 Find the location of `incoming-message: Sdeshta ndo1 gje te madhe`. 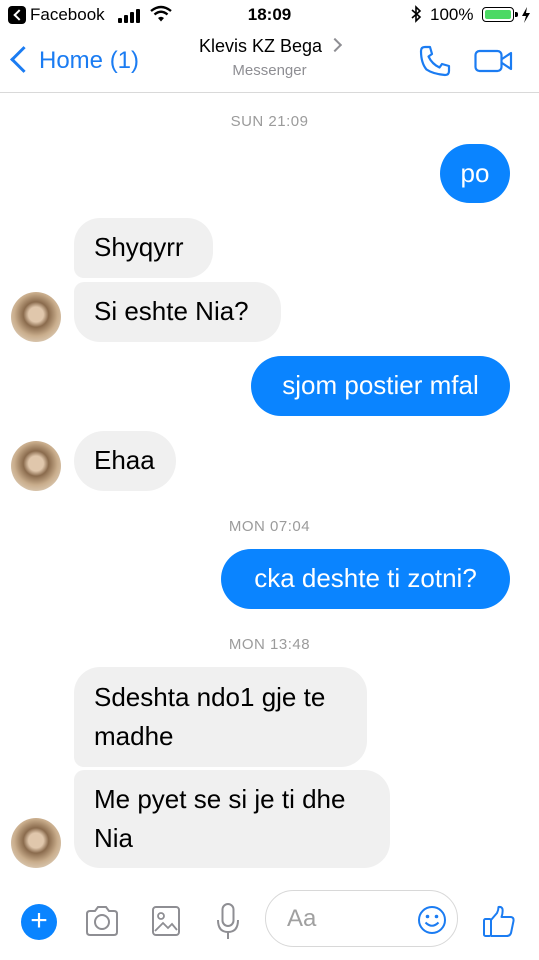

incoming-message: Sdeshta ndo1 gje te madhe is located at coordinates (220, 717).